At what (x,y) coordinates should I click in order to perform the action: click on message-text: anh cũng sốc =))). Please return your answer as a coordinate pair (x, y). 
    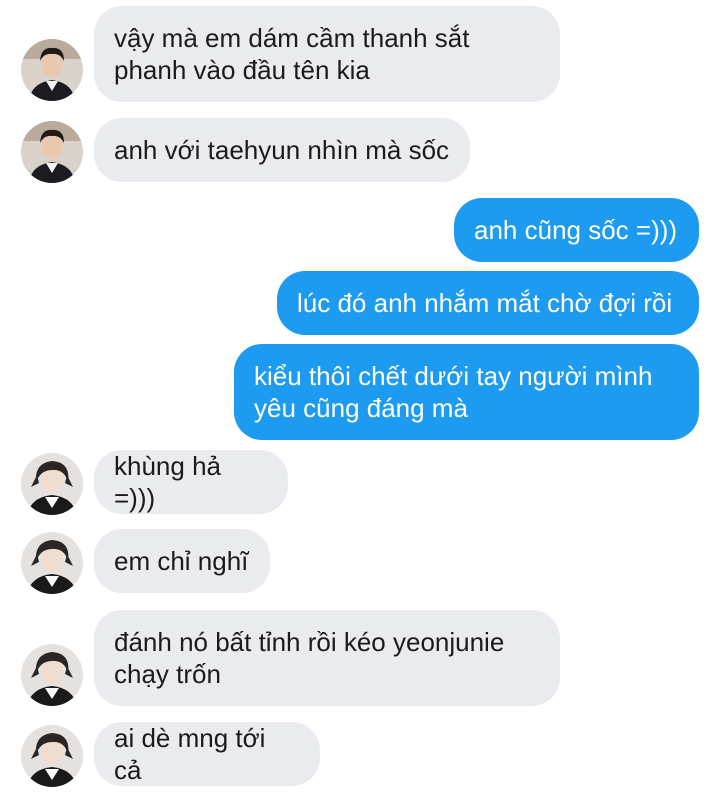
    Looking at the image, I should click on (576, 230).